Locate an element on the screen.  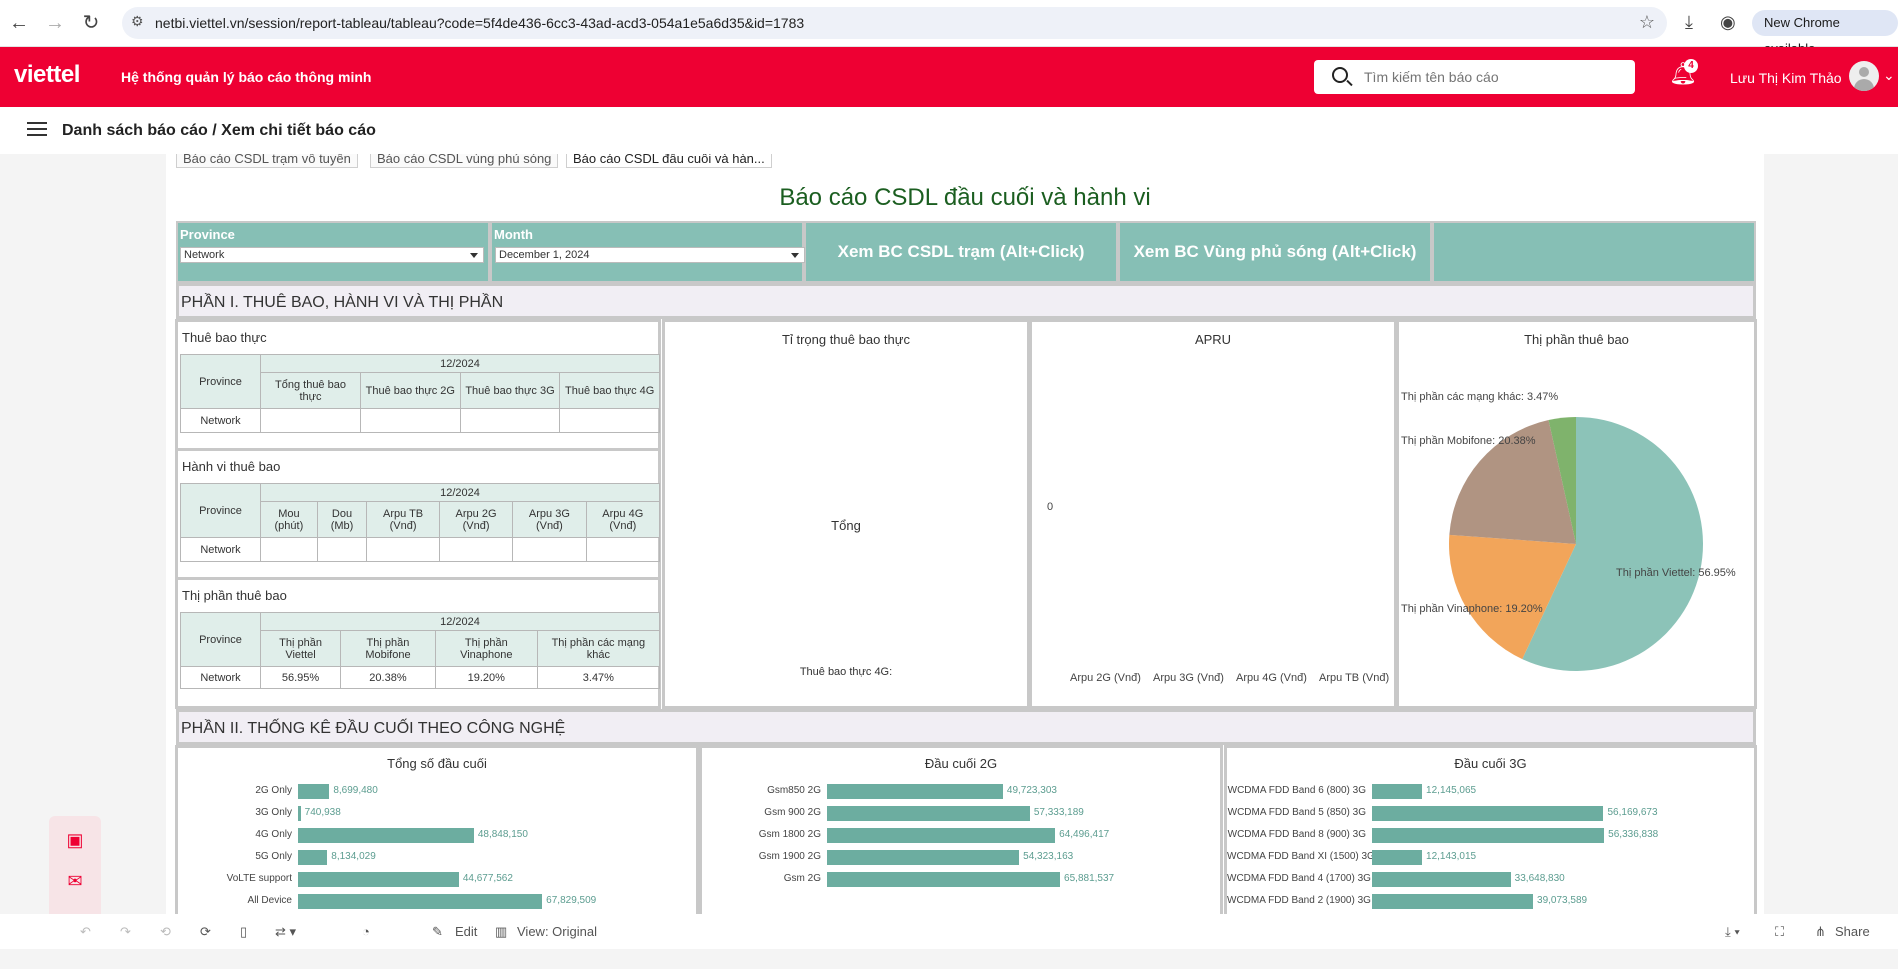
province-select: Network is located at coordinates (332, 255).